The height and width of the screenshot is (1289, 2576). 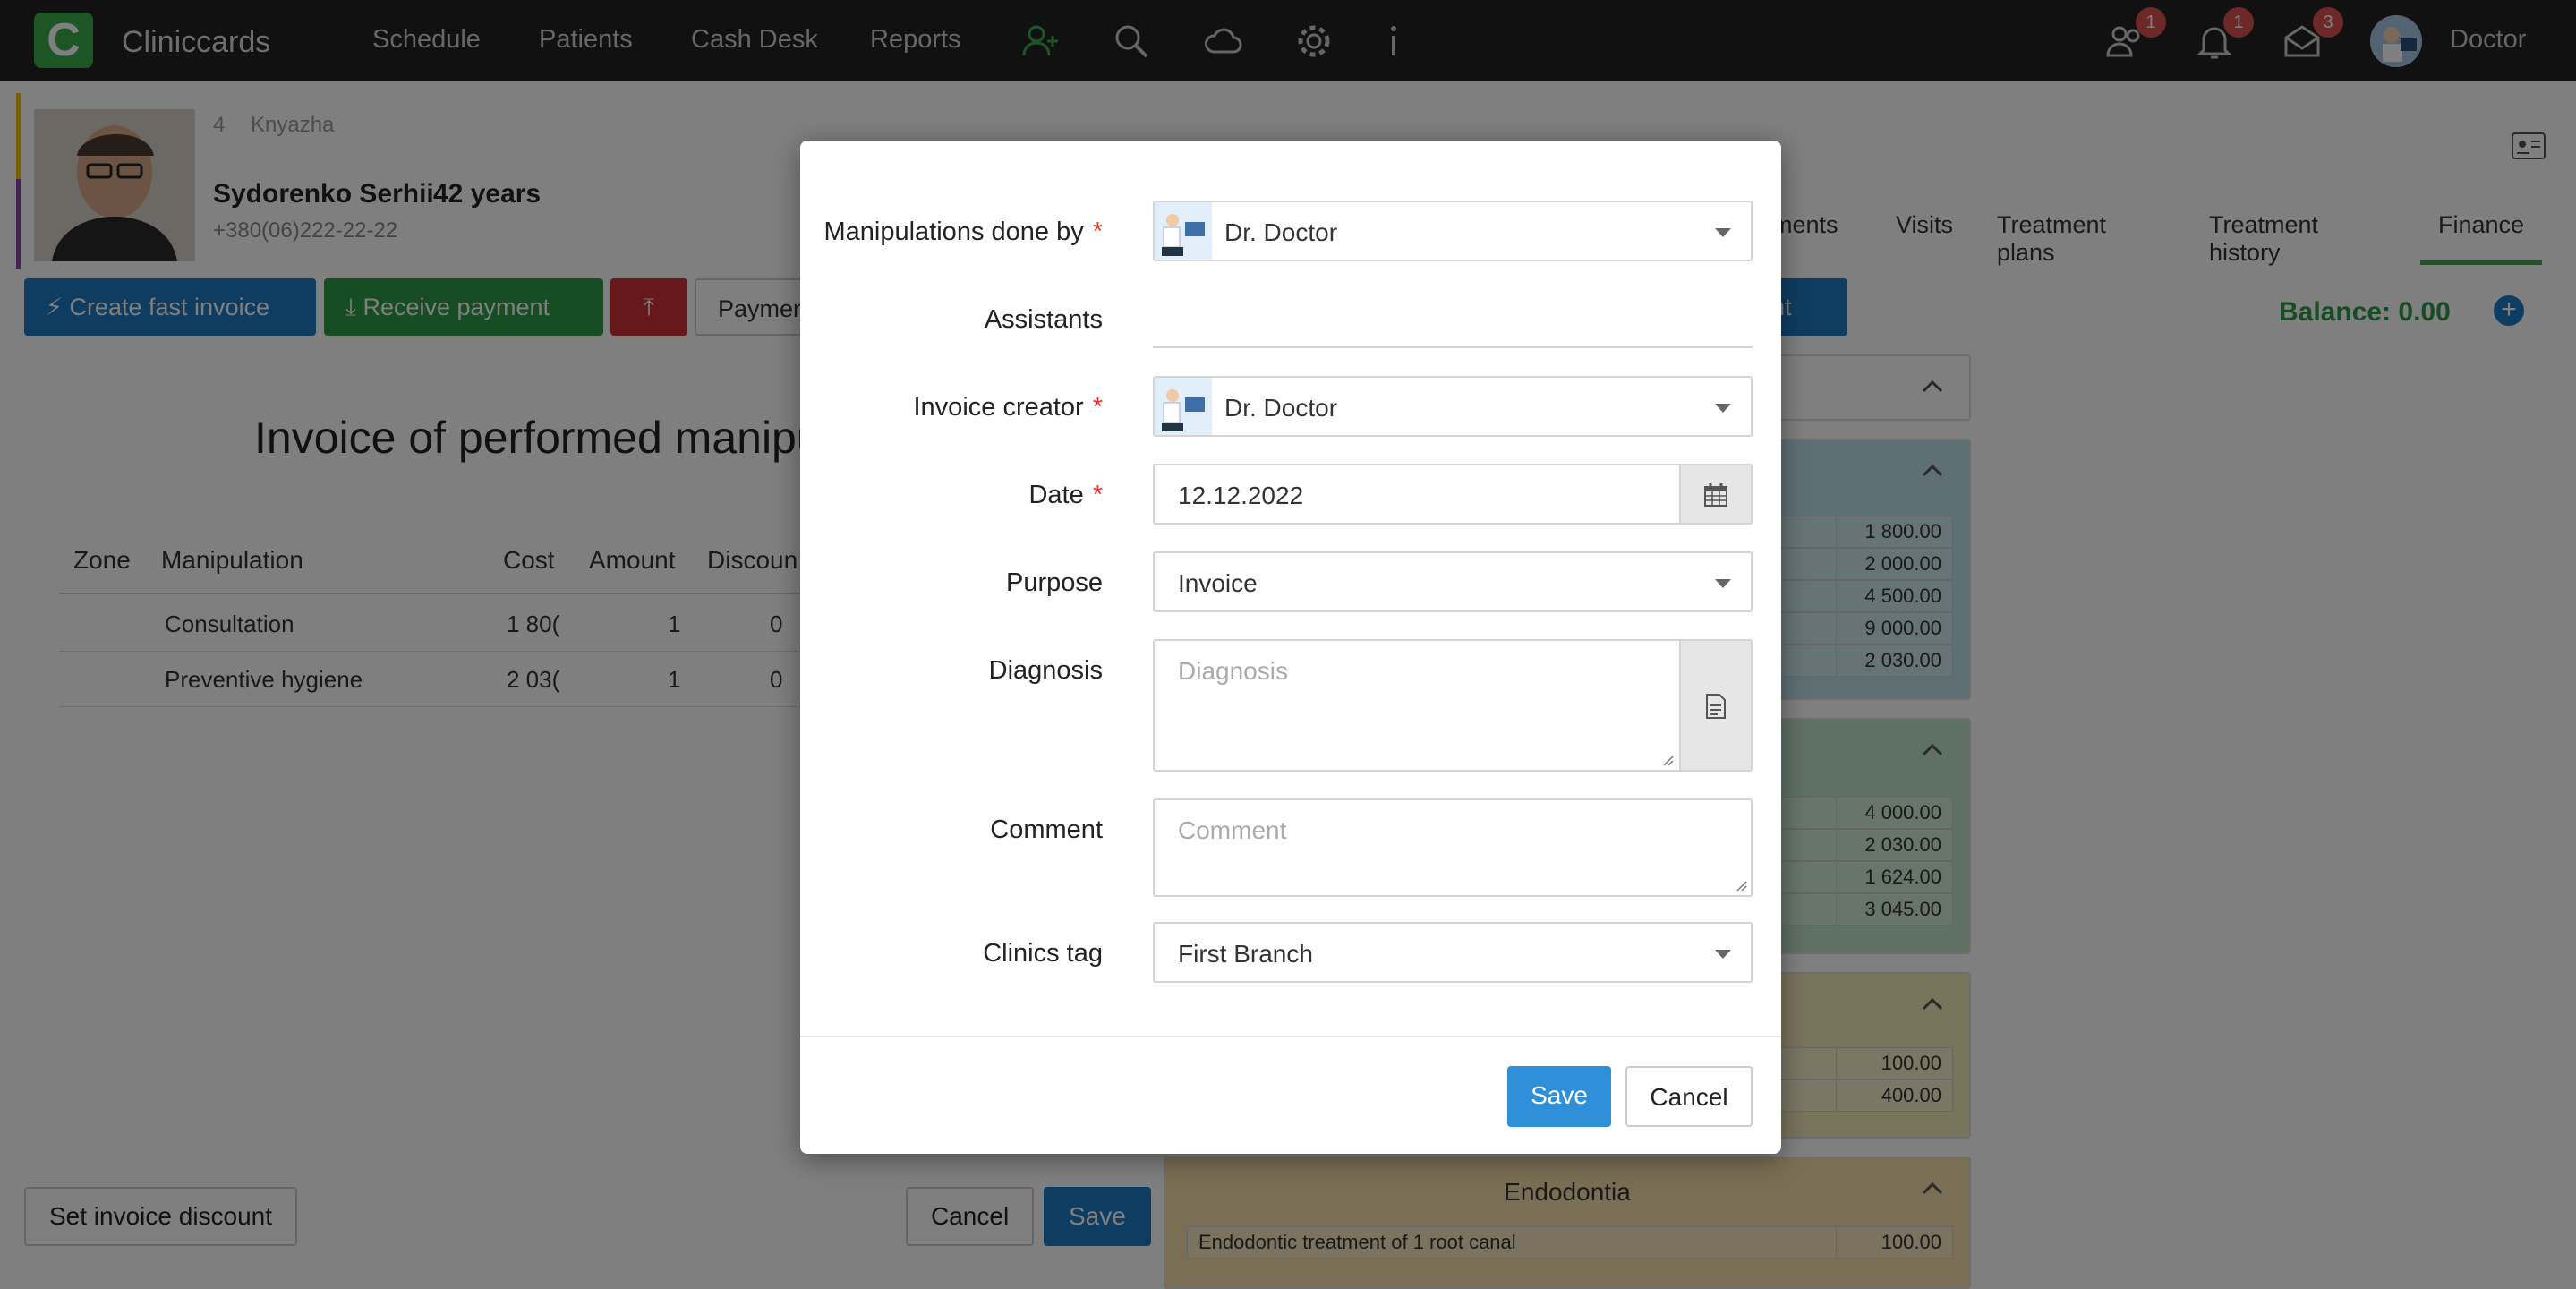 I want to click on calendar-button, so click(x=1715, y=494).